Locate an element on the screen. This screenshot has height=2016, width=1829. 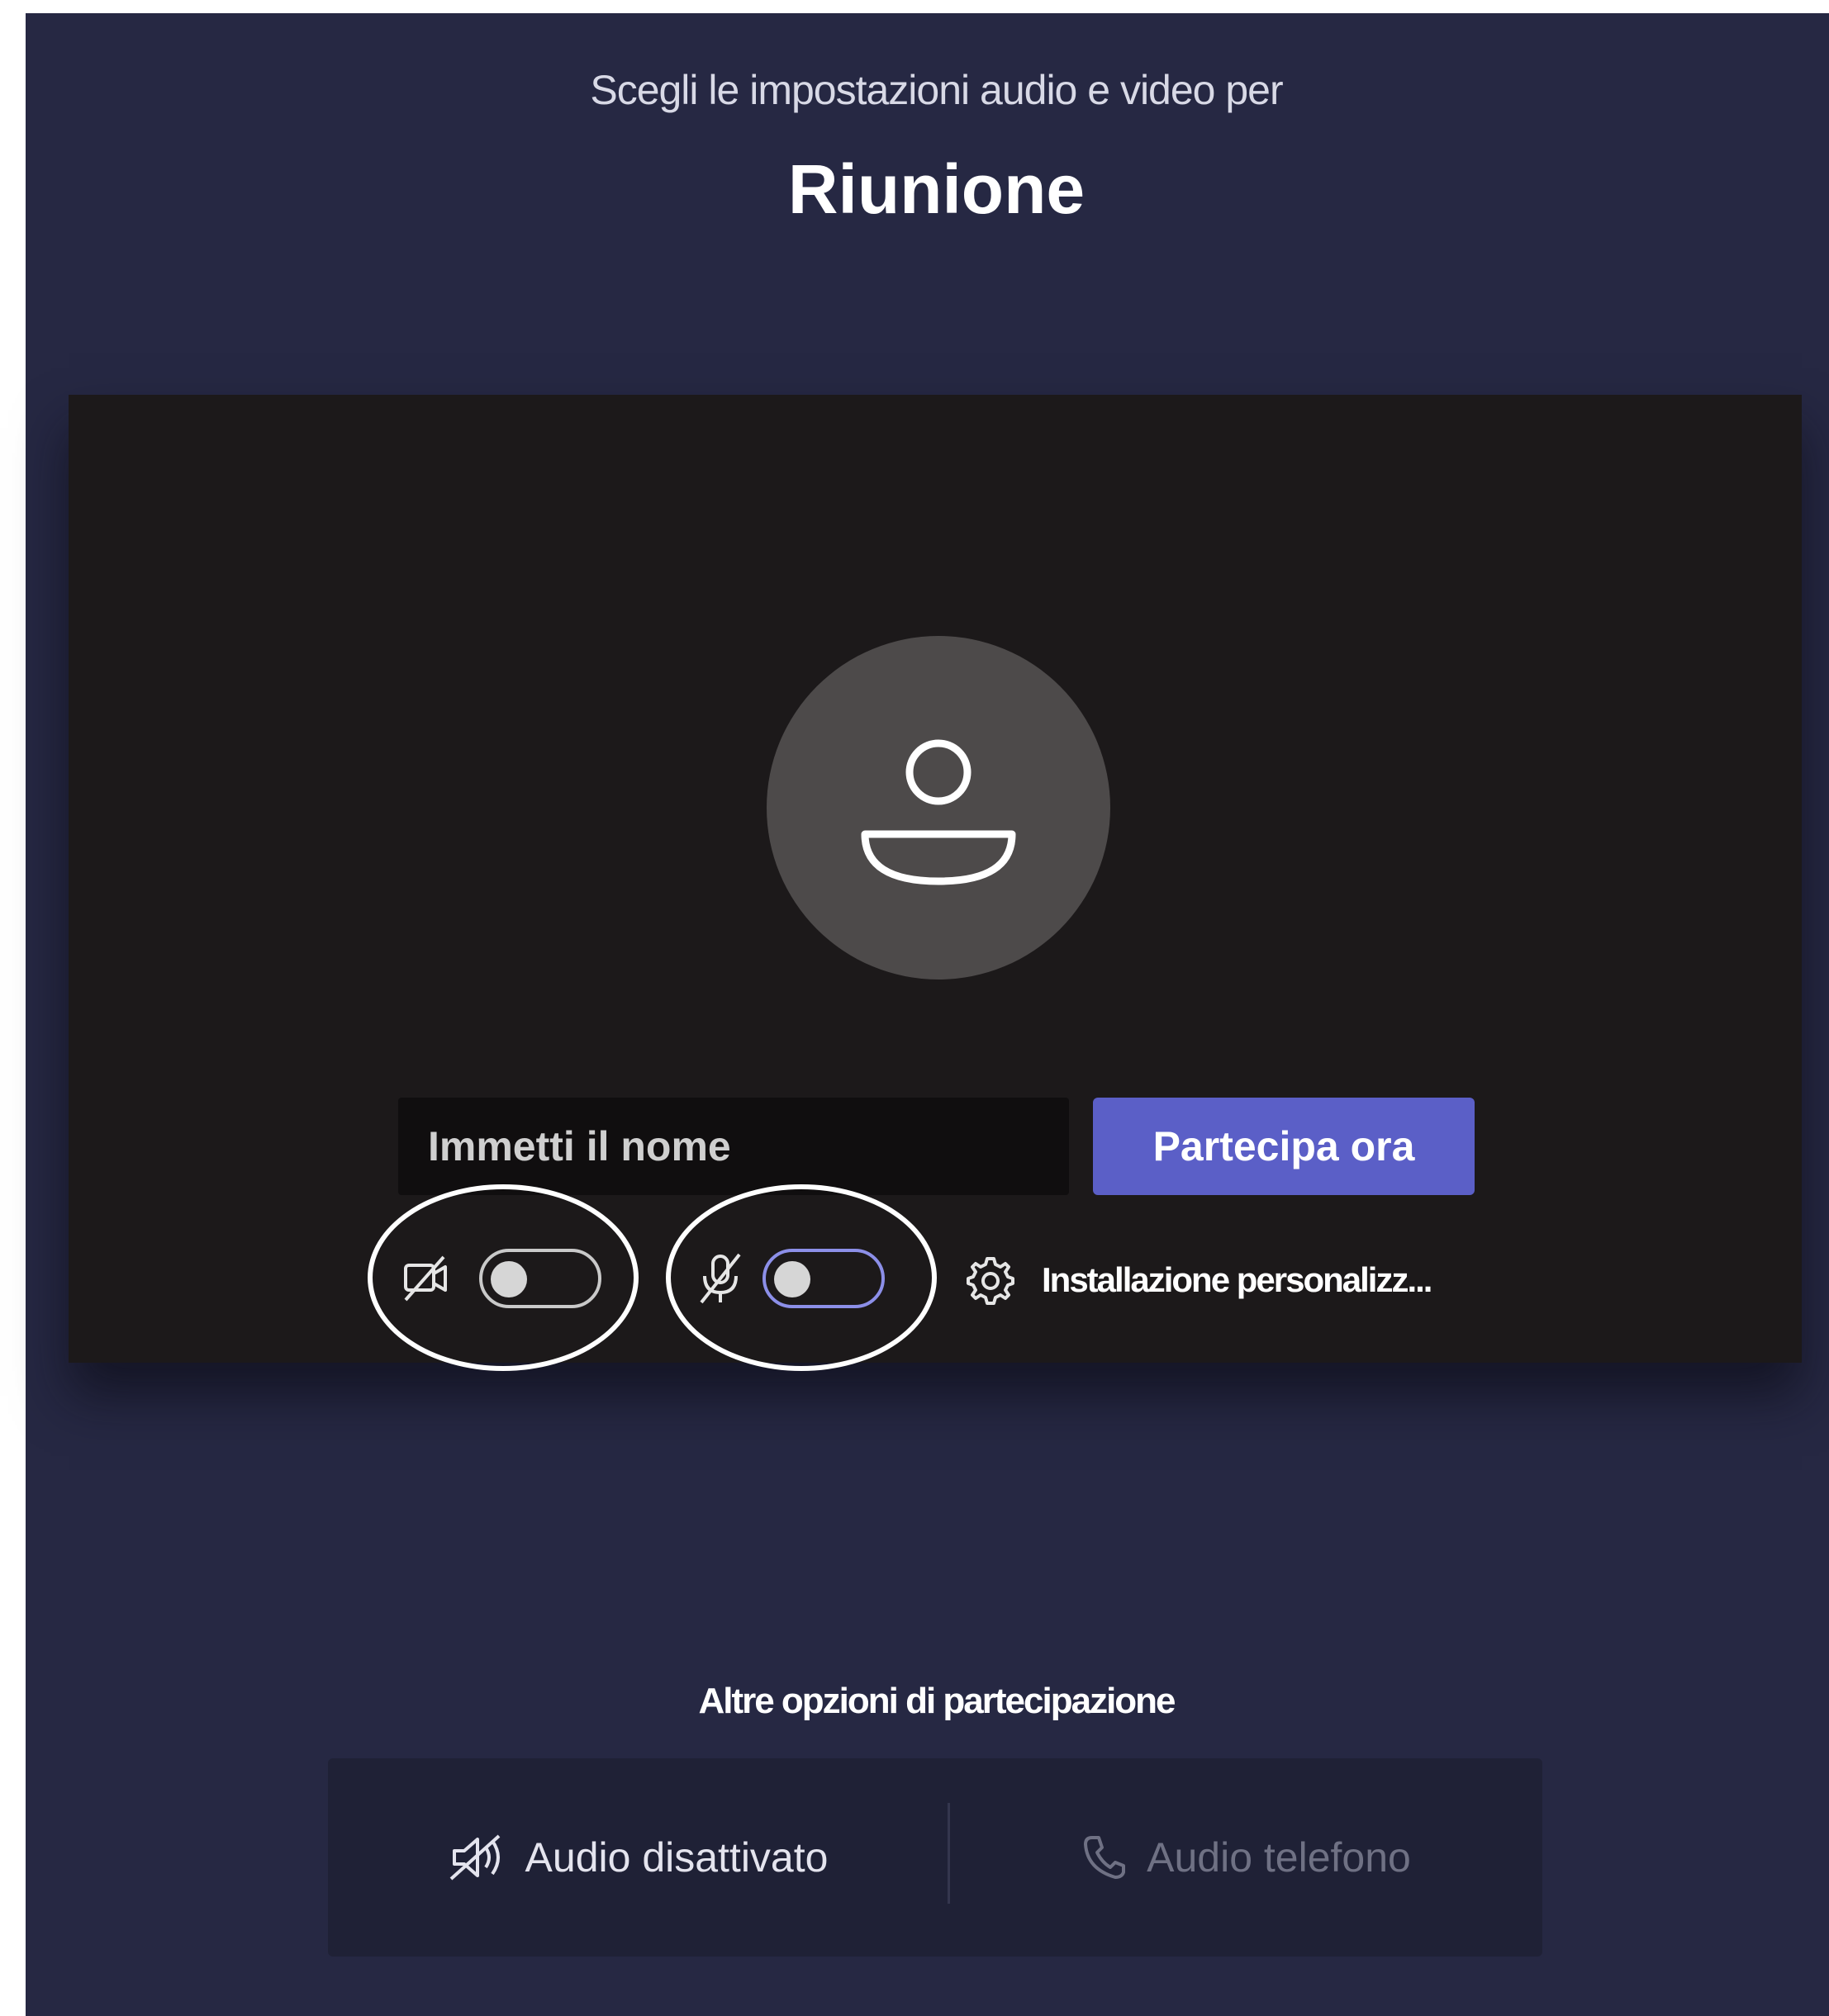
mic-off-icon is located at coordinates (720, 1279).